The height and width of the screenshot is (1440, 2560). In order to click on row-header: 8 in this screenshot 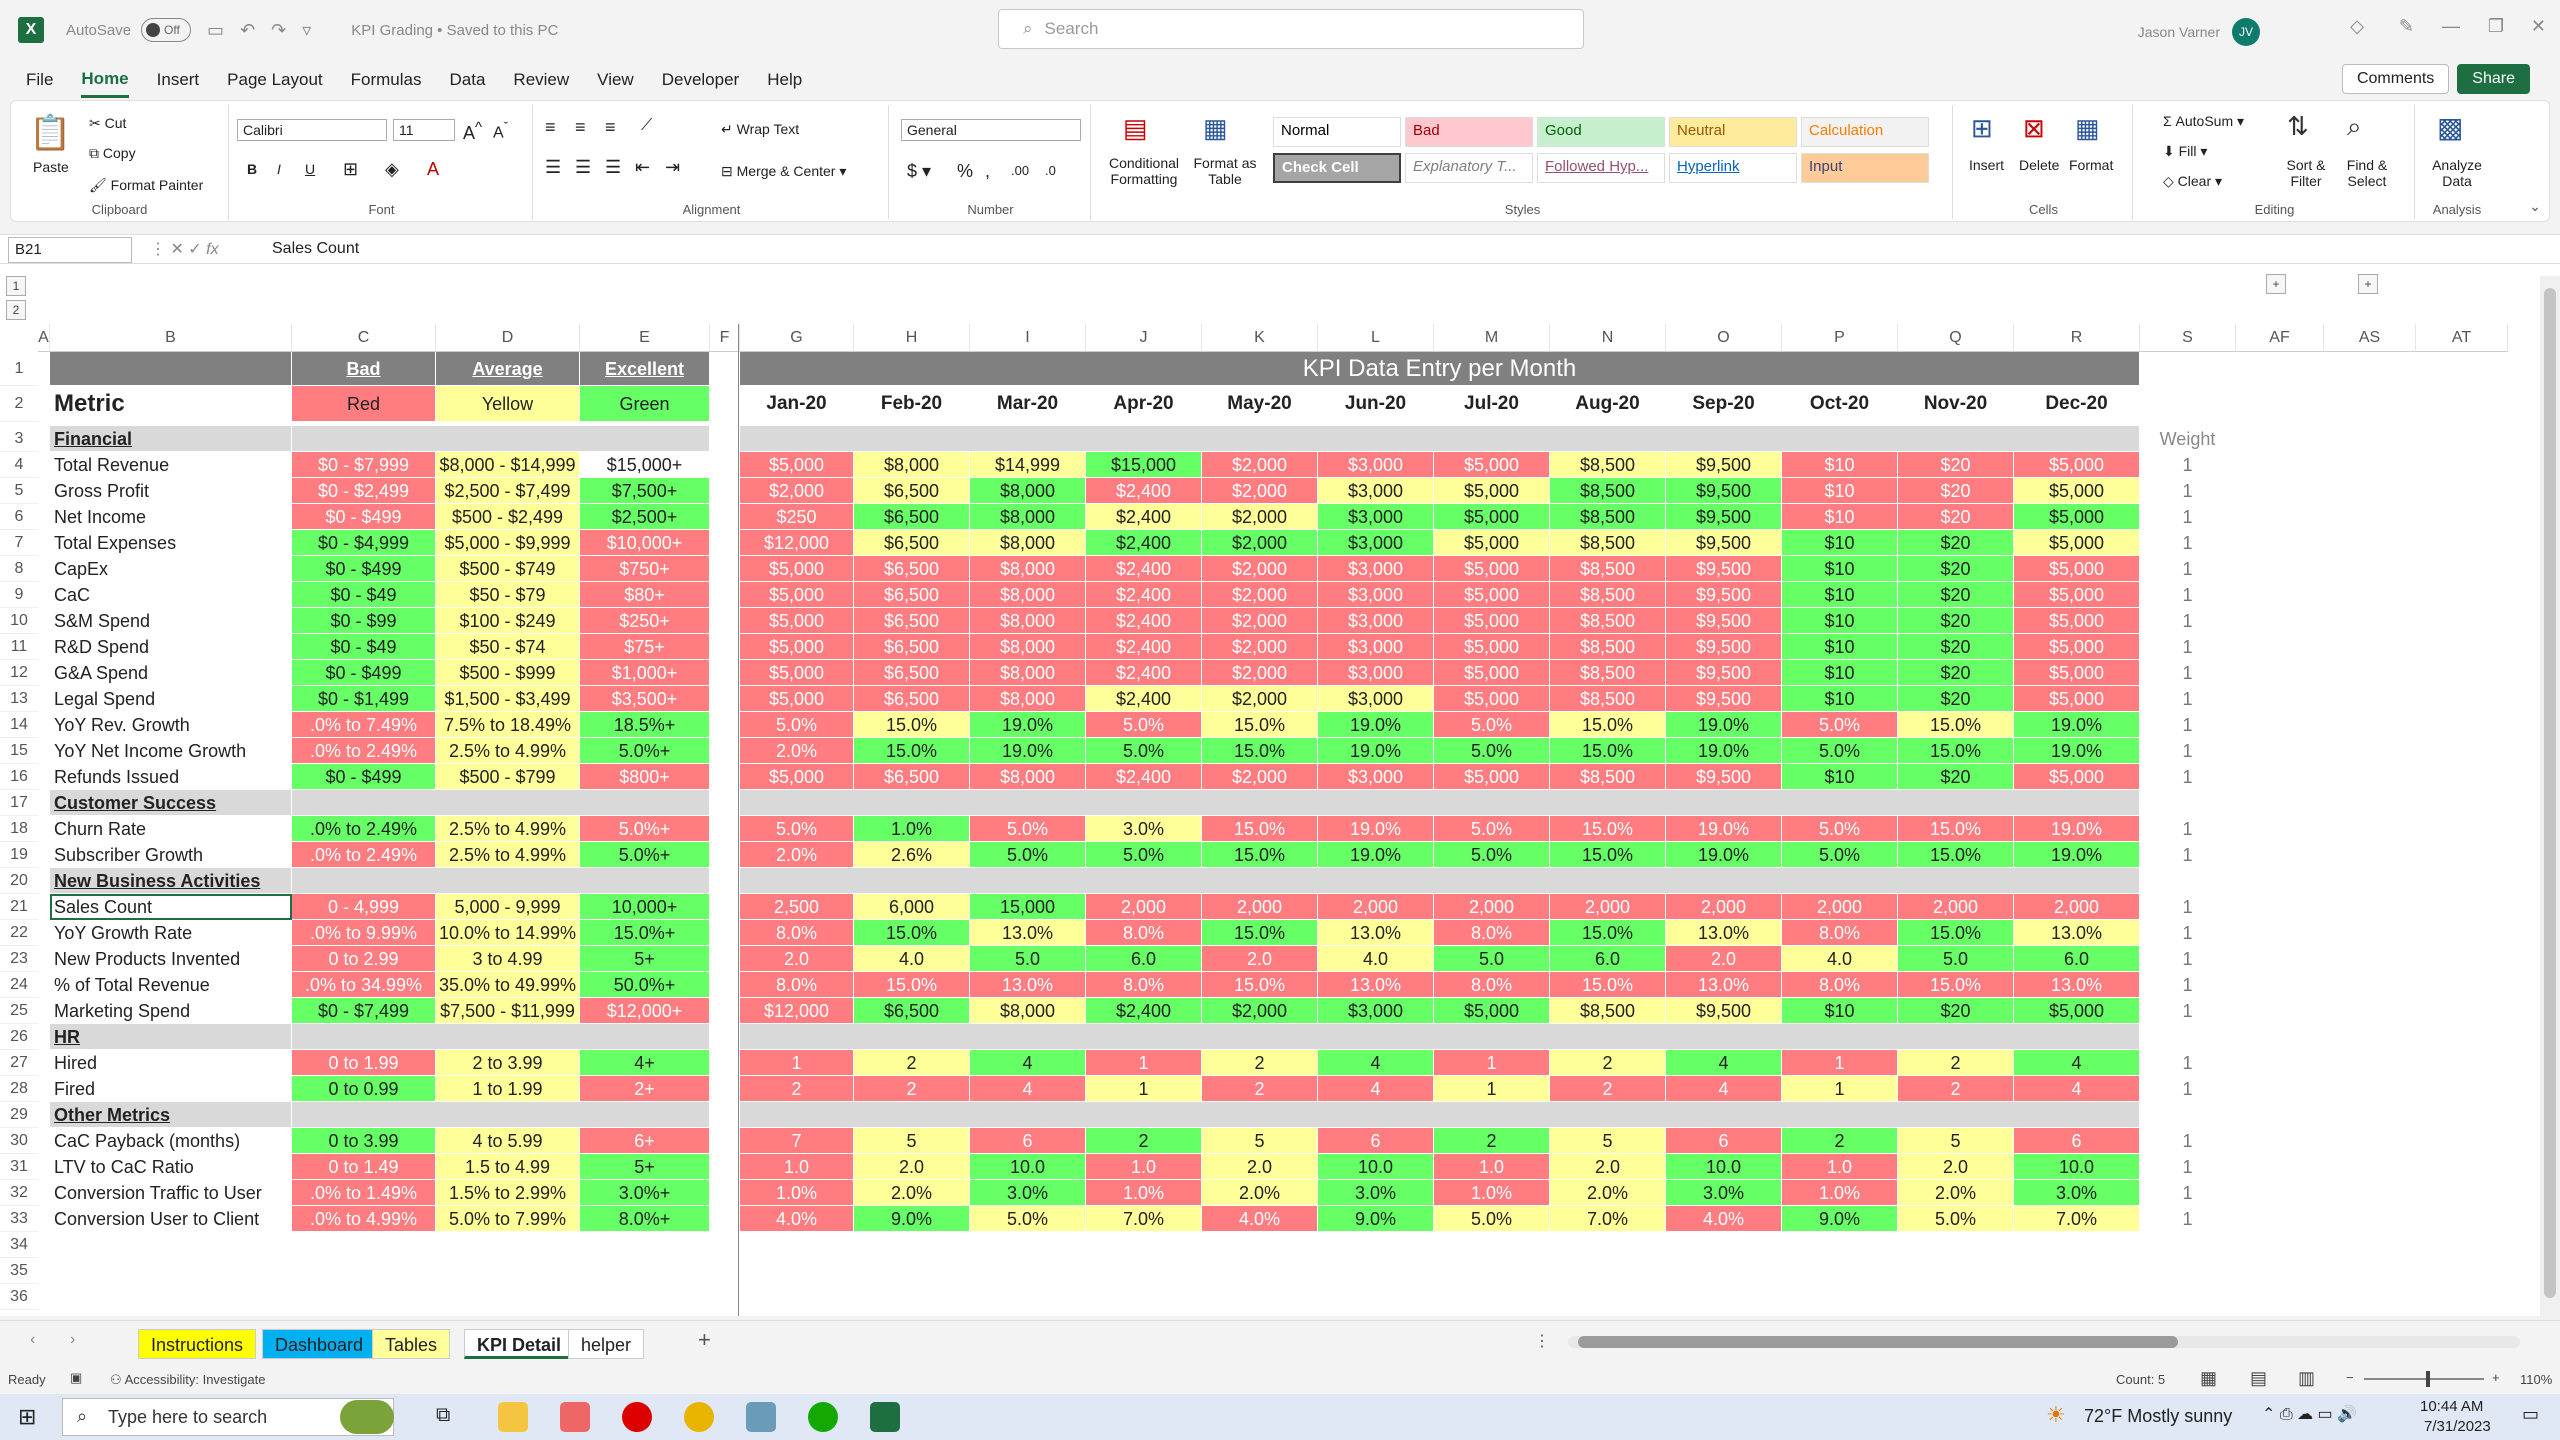, I will do `click(19, 569)`.